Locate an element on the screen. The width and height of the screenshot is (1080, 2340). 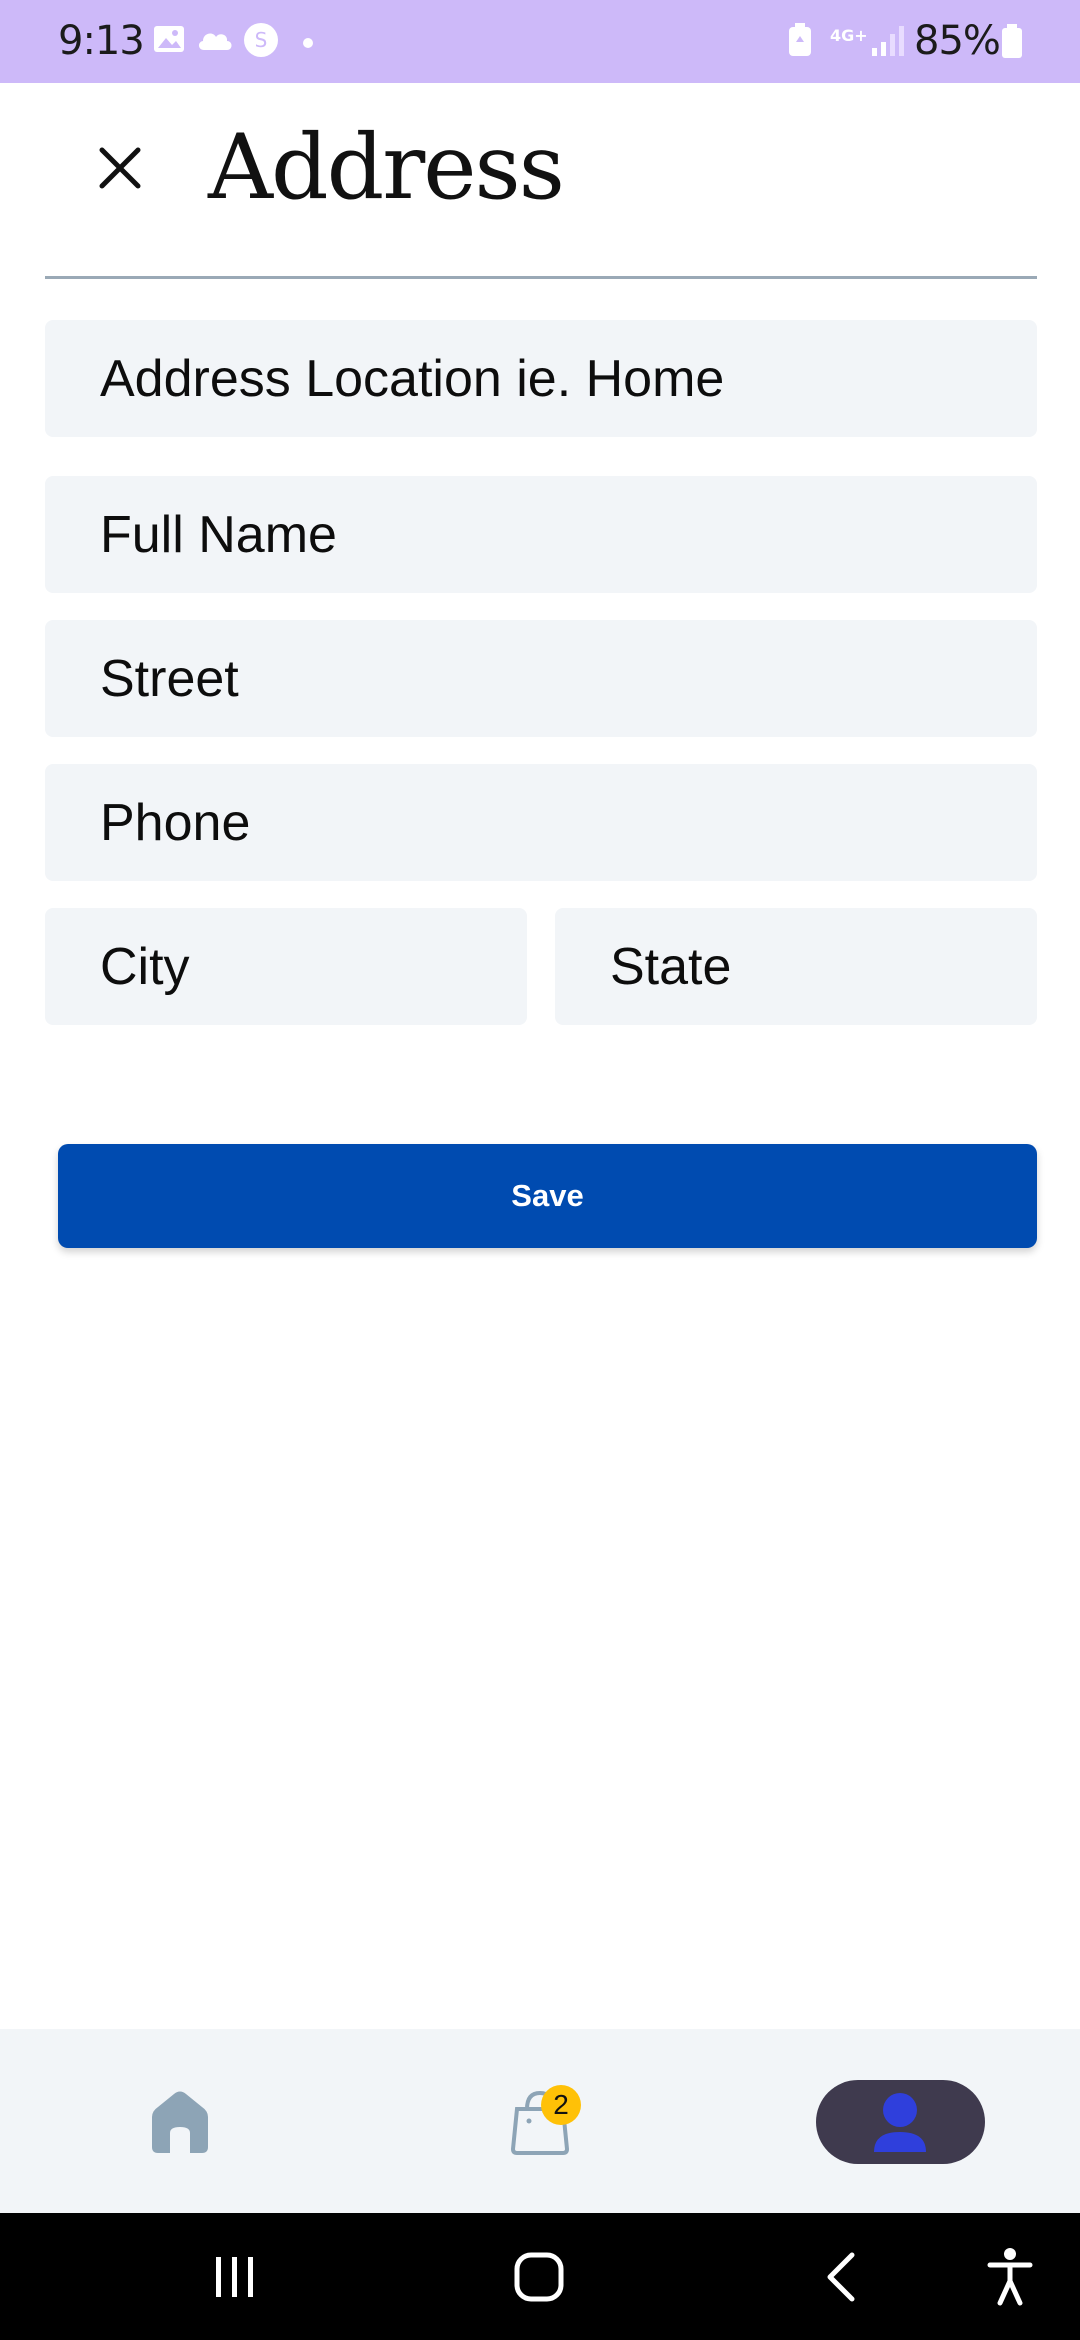
page-title: Address is located at coordinates (386, 167).